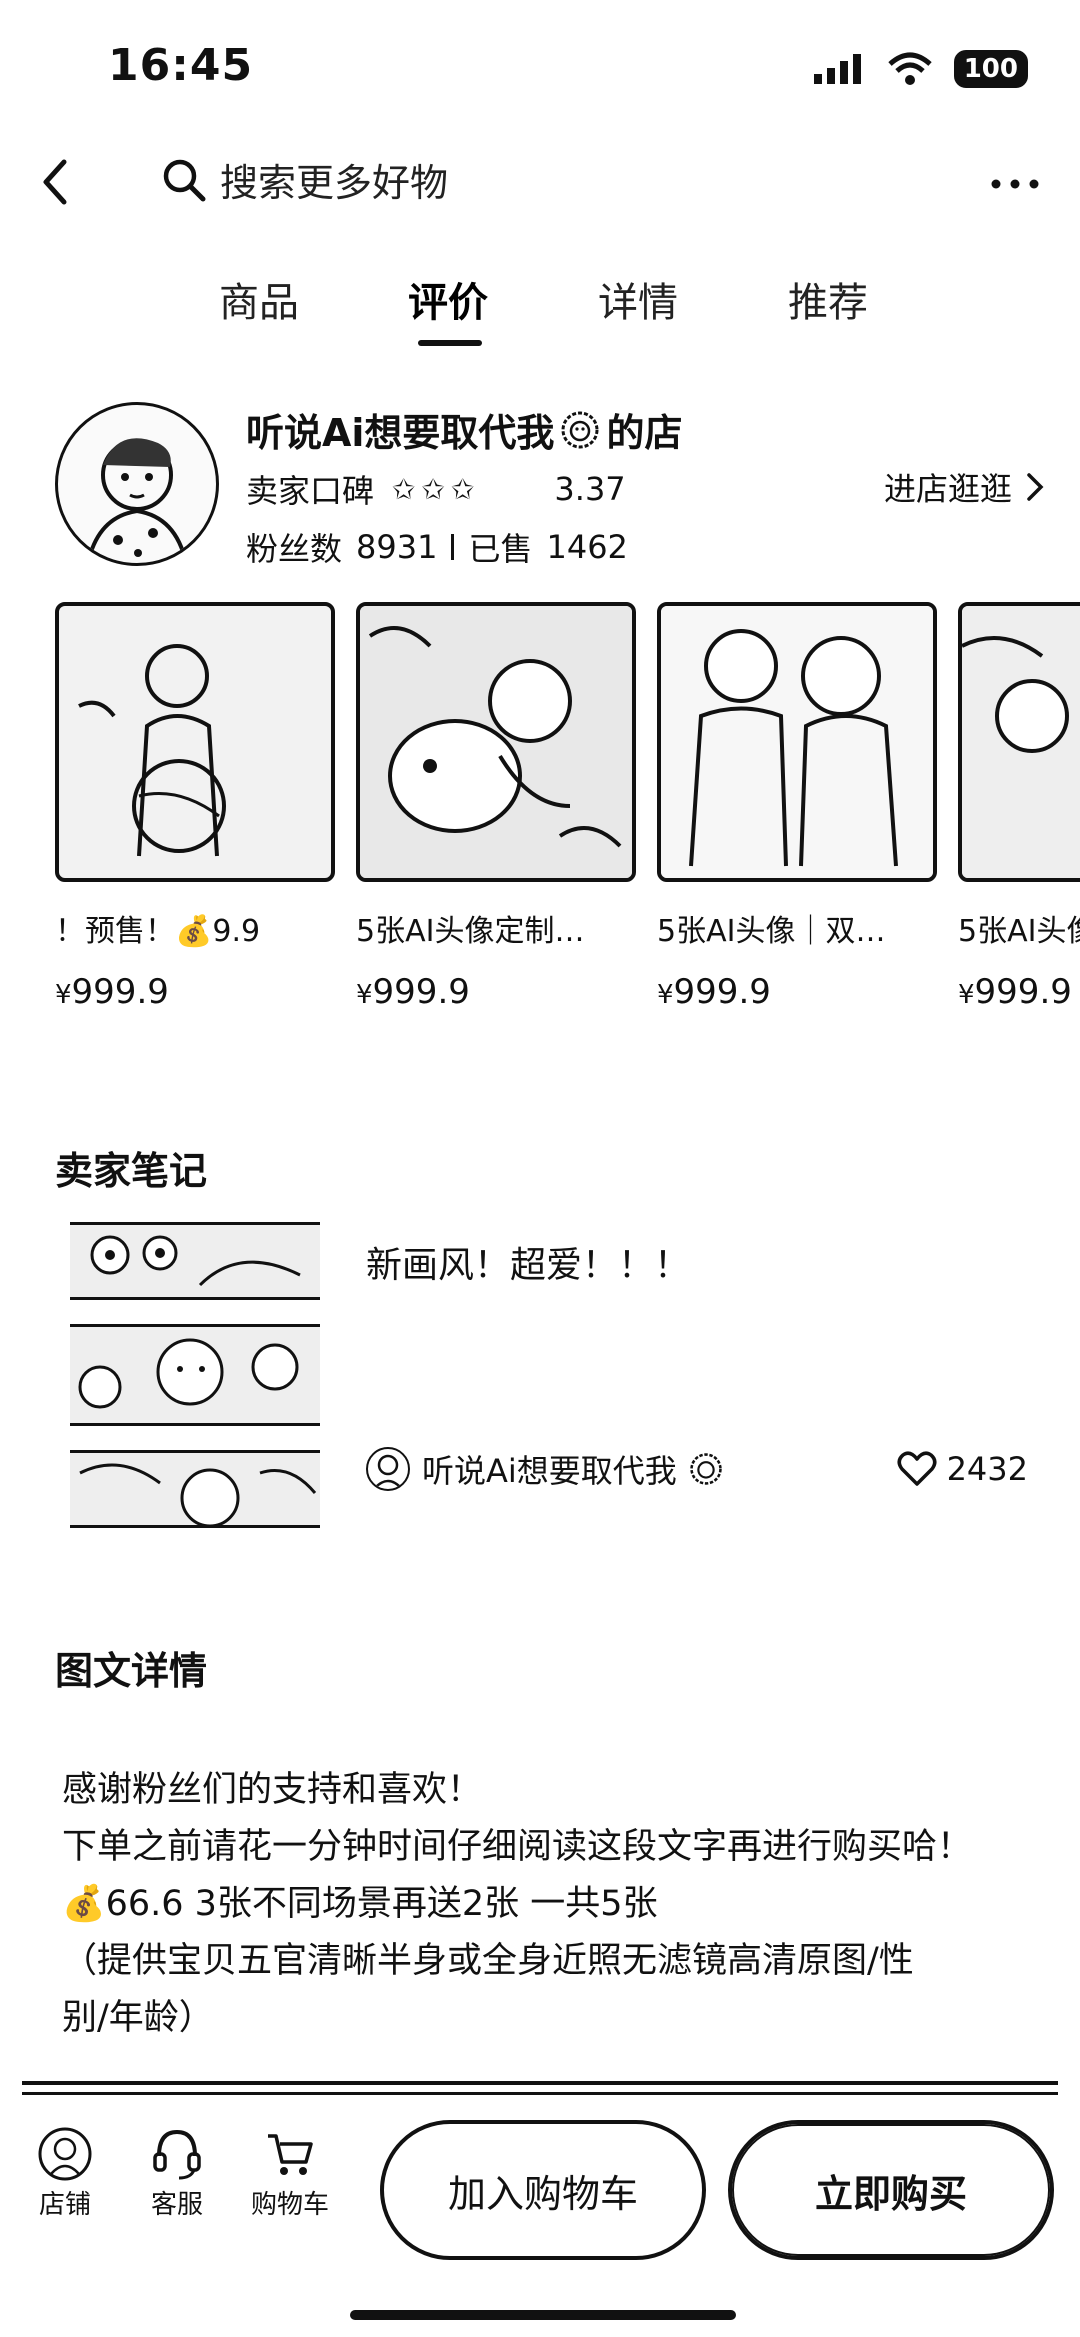 This screenshot has width=1080, height=2337. I want to click on sold-value: 1462, so click(587, 547).